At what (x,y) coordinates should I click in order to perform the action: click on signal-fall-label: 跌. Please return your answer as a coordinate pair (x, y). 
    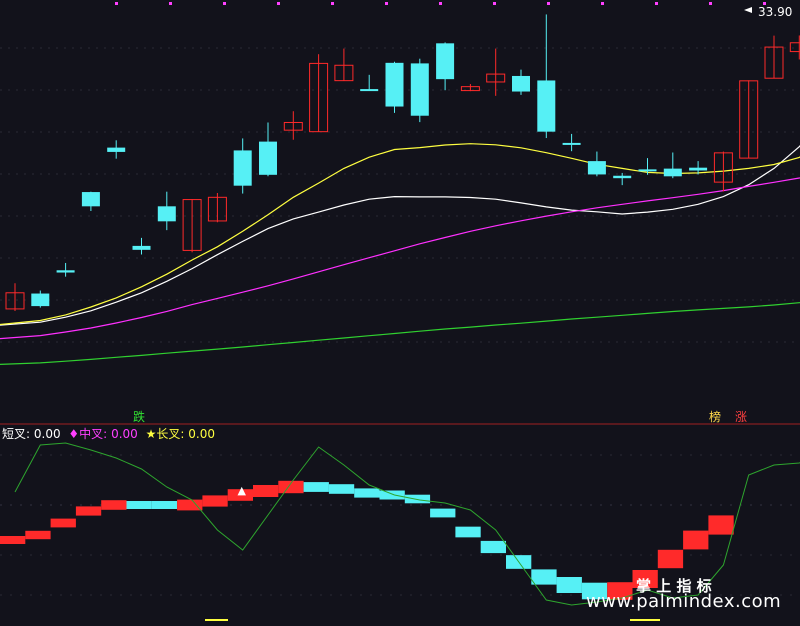
    Looking at the image, I should click on (139, 417).